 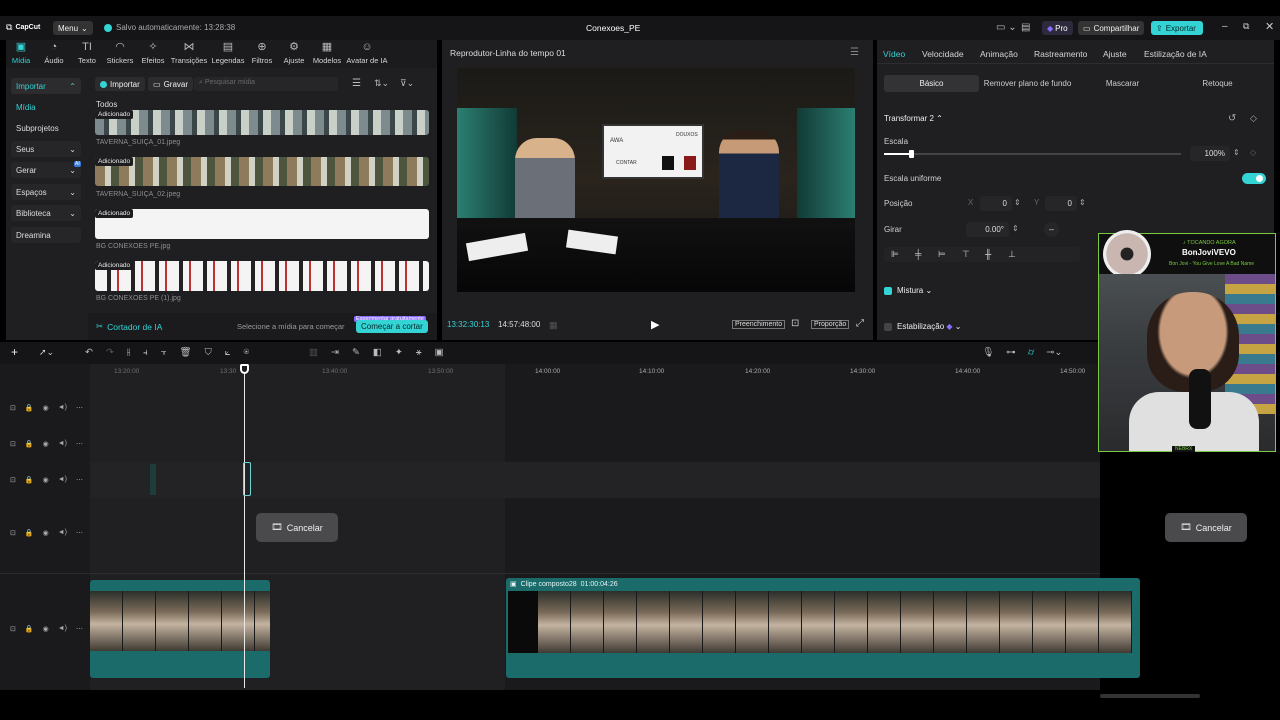 What do you see at coordinates (830, 324) in the screenshot?
I see `ratio-button: Proporção` at bounding box center [830, 324].